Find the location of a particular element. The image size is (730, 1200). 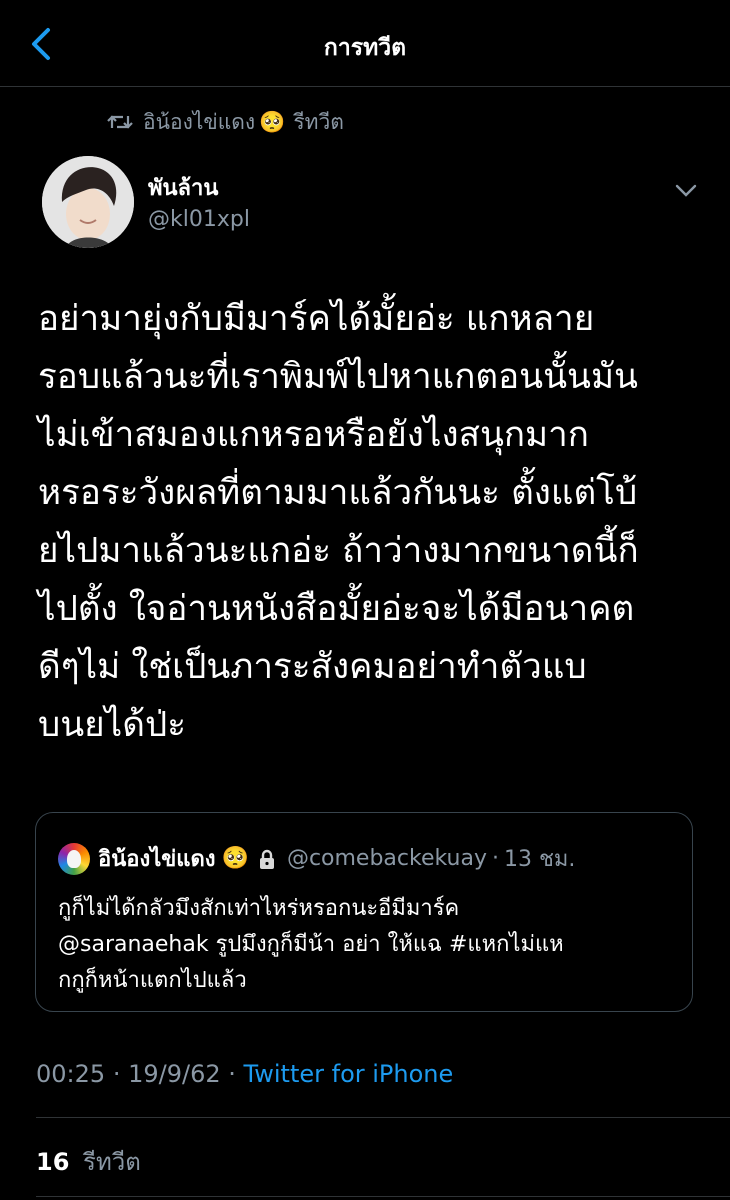

author-avatar is located at coordinates (88, 202).